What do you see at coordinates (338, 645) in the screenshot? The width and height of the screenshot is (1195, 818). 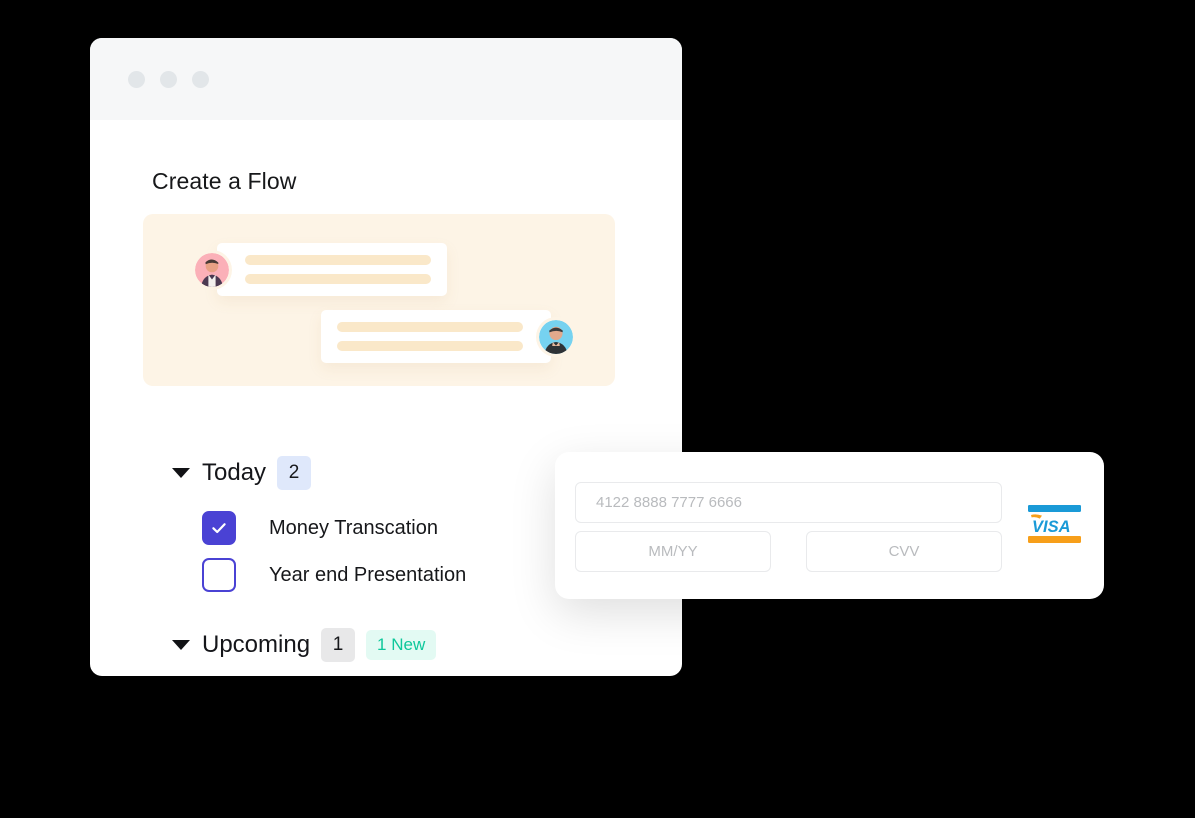 I see `task-group-count-badge: 1` at bounding box center [338, 645].